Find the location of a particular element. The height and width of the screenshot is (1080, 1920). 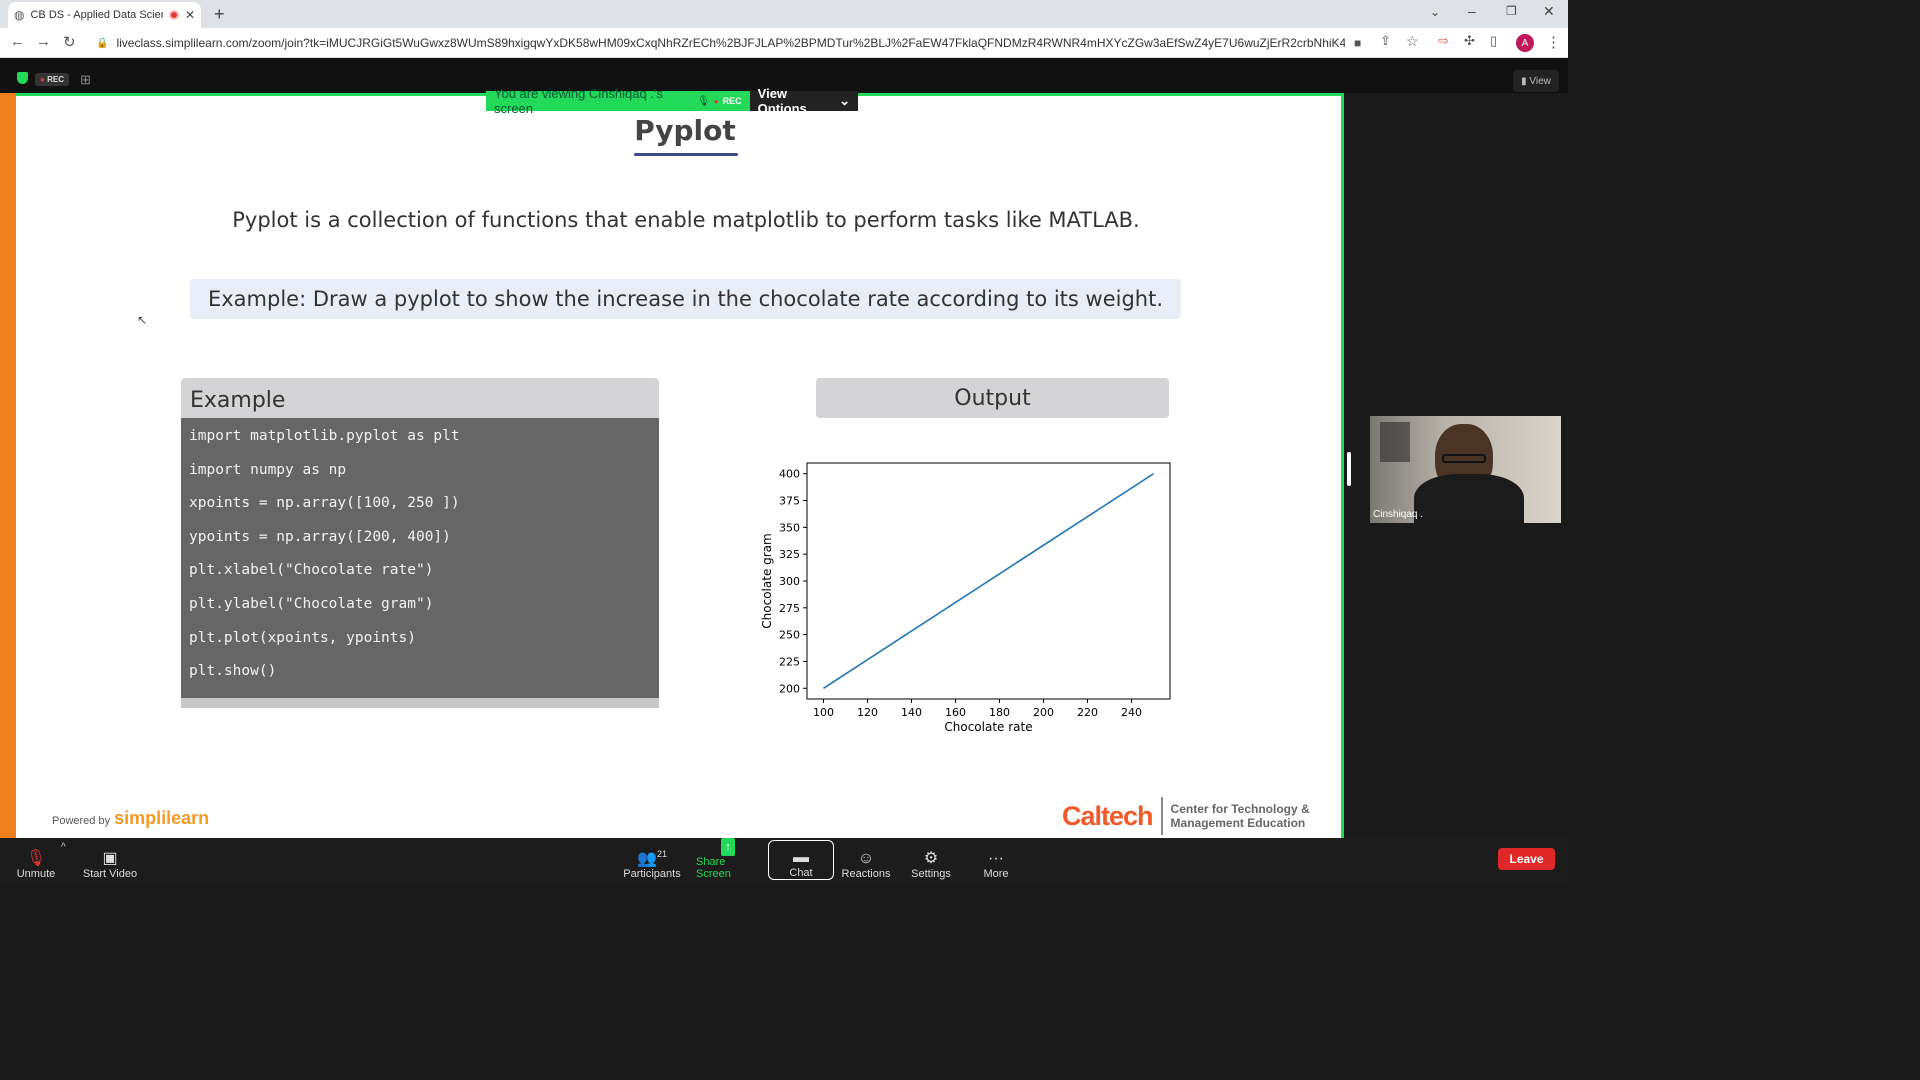

x-tick-label: 240 is located at coordinates (1131, 712).